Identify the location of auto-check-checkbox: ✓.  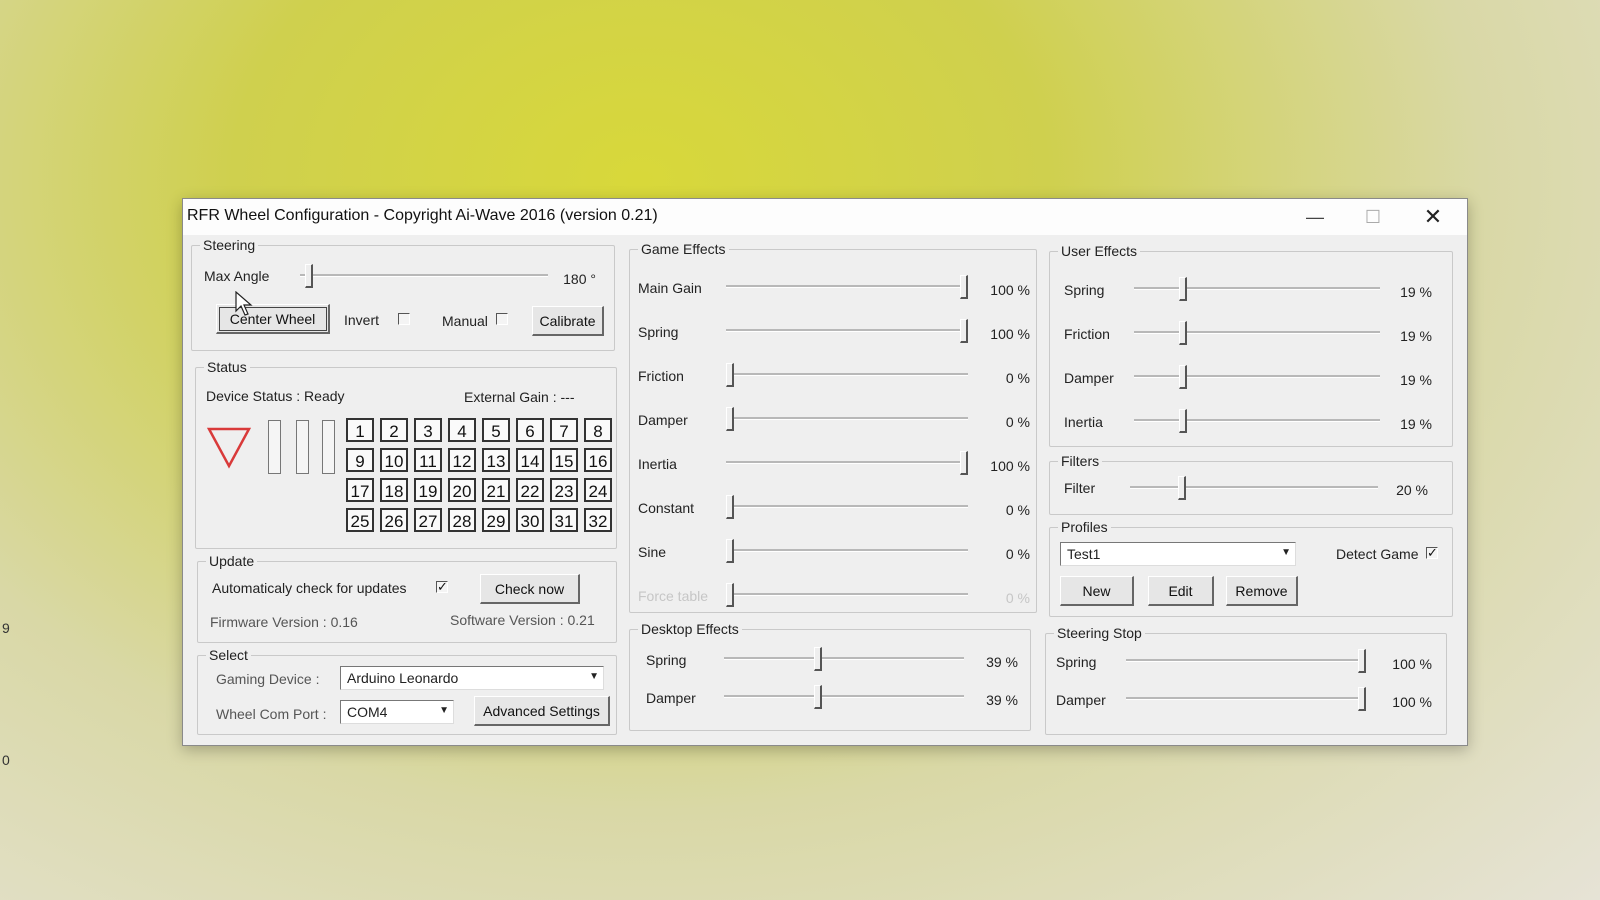
(442, 586).